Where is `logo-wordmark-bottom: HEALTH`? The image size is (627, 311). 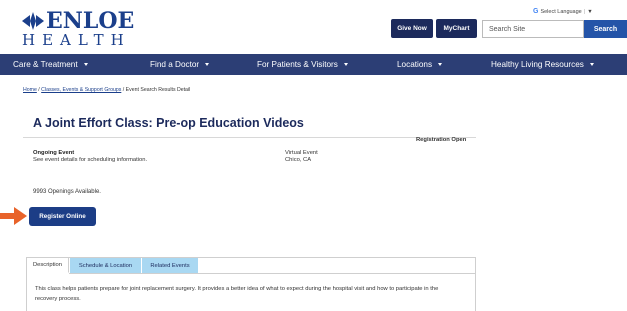
logo-wordmark-bottom: HEALTH is located at coordinates (76, 40).